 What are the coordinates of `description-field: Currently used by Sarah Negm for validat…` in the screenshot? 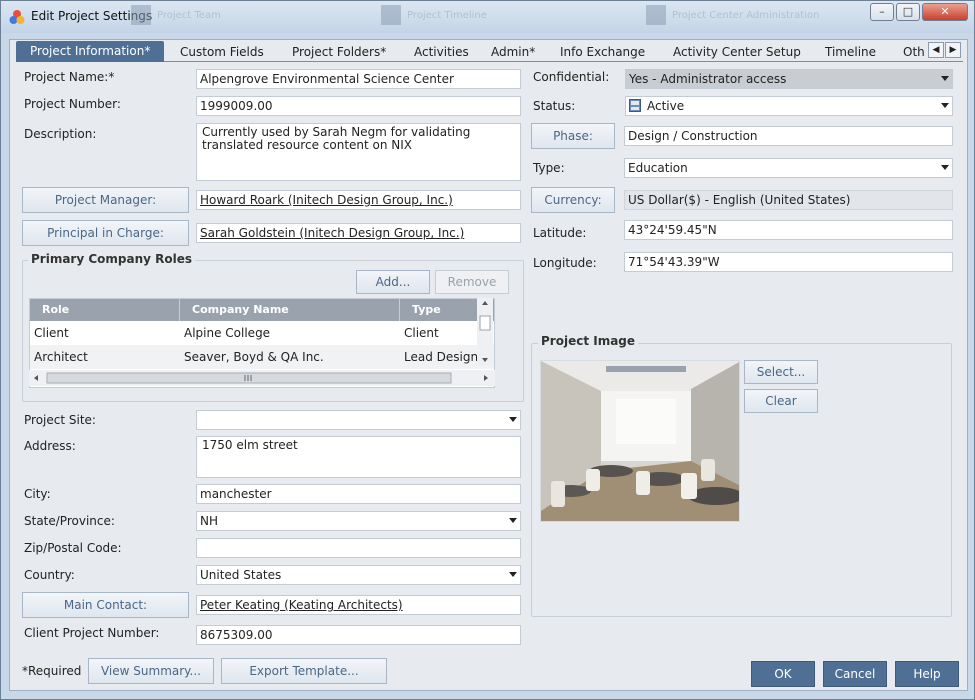 It's located at (358, 152).